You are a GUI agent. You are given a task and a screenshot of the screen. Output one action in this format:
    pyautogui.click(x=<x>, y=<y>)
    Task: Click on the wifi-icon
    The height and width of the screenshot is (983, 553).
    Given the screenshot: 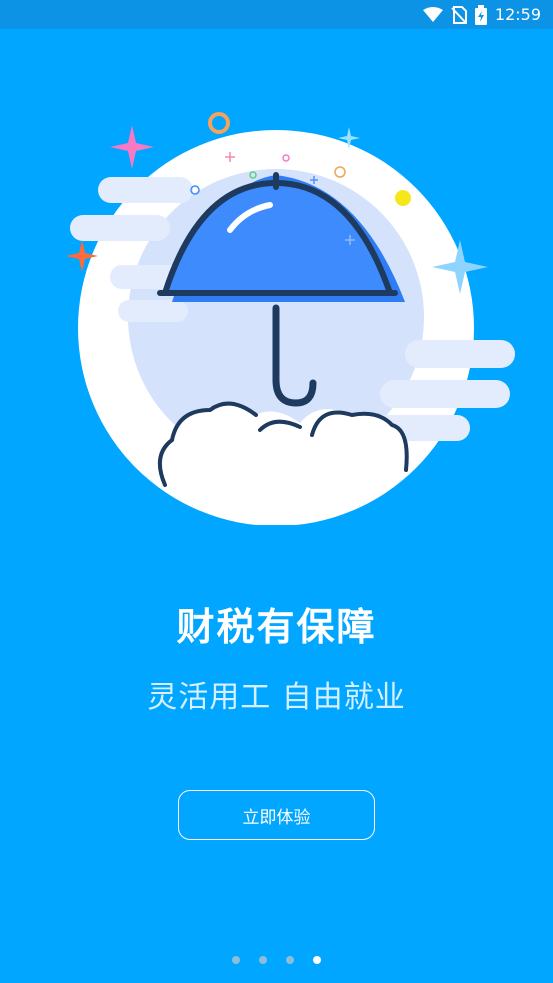 What is the action you would take?
    pyautogui.click(x=432, y=14)
    